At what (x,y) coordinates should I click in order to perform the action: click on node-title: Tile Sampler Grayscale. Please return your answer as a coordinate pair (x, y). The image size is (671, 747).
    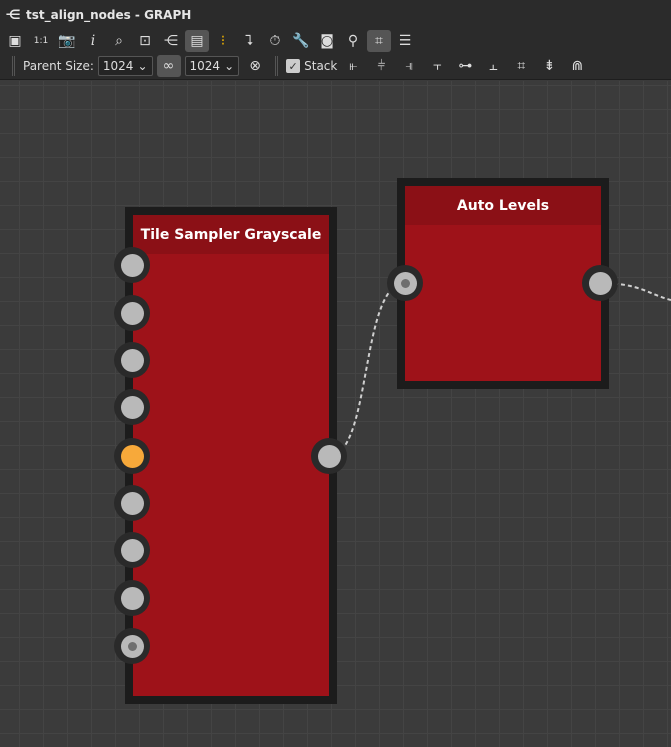
    Looking at the image, I should click on (231, 234).